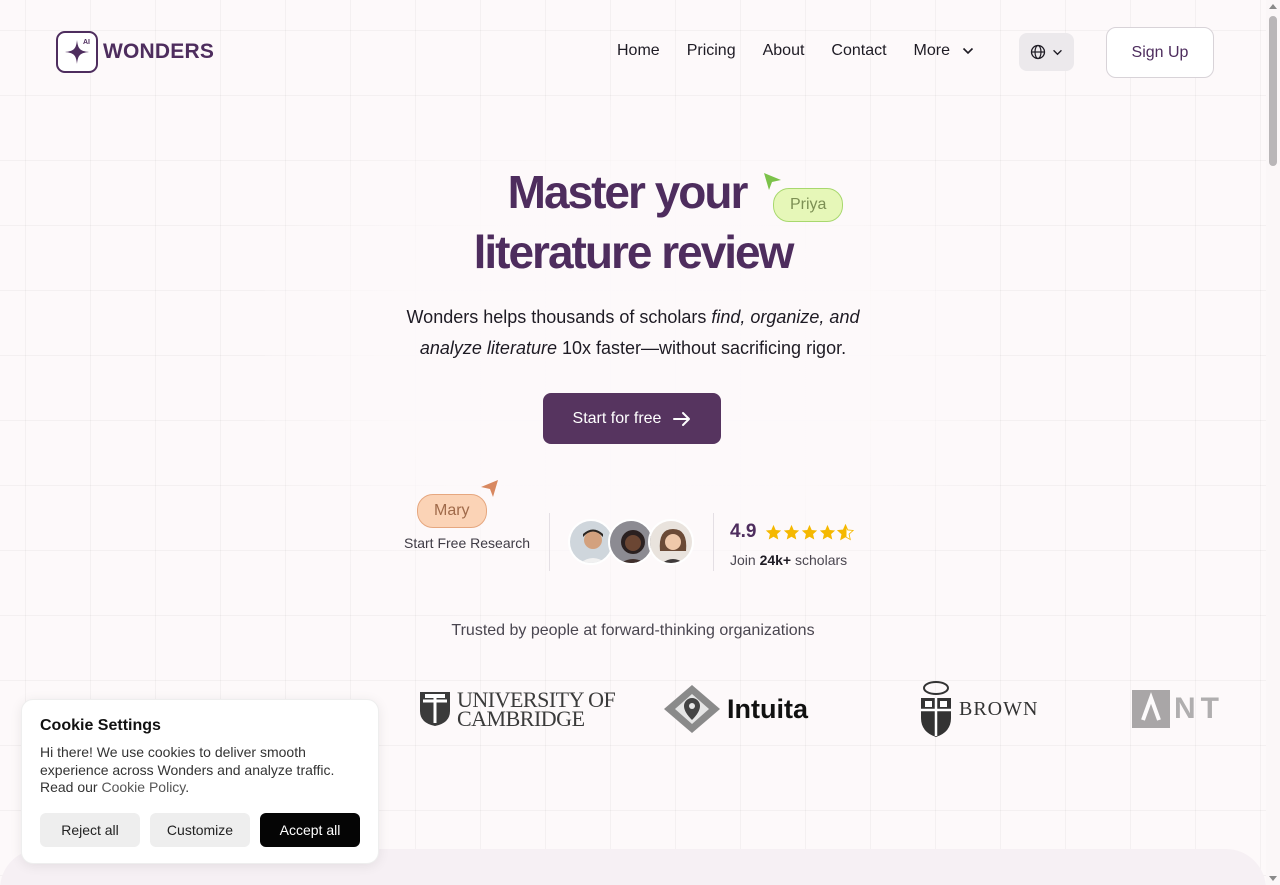  What do you see at coordinates (775, 560) in the screenshot?
I see `join-count: 24k+` at bounding box center [775, 560].